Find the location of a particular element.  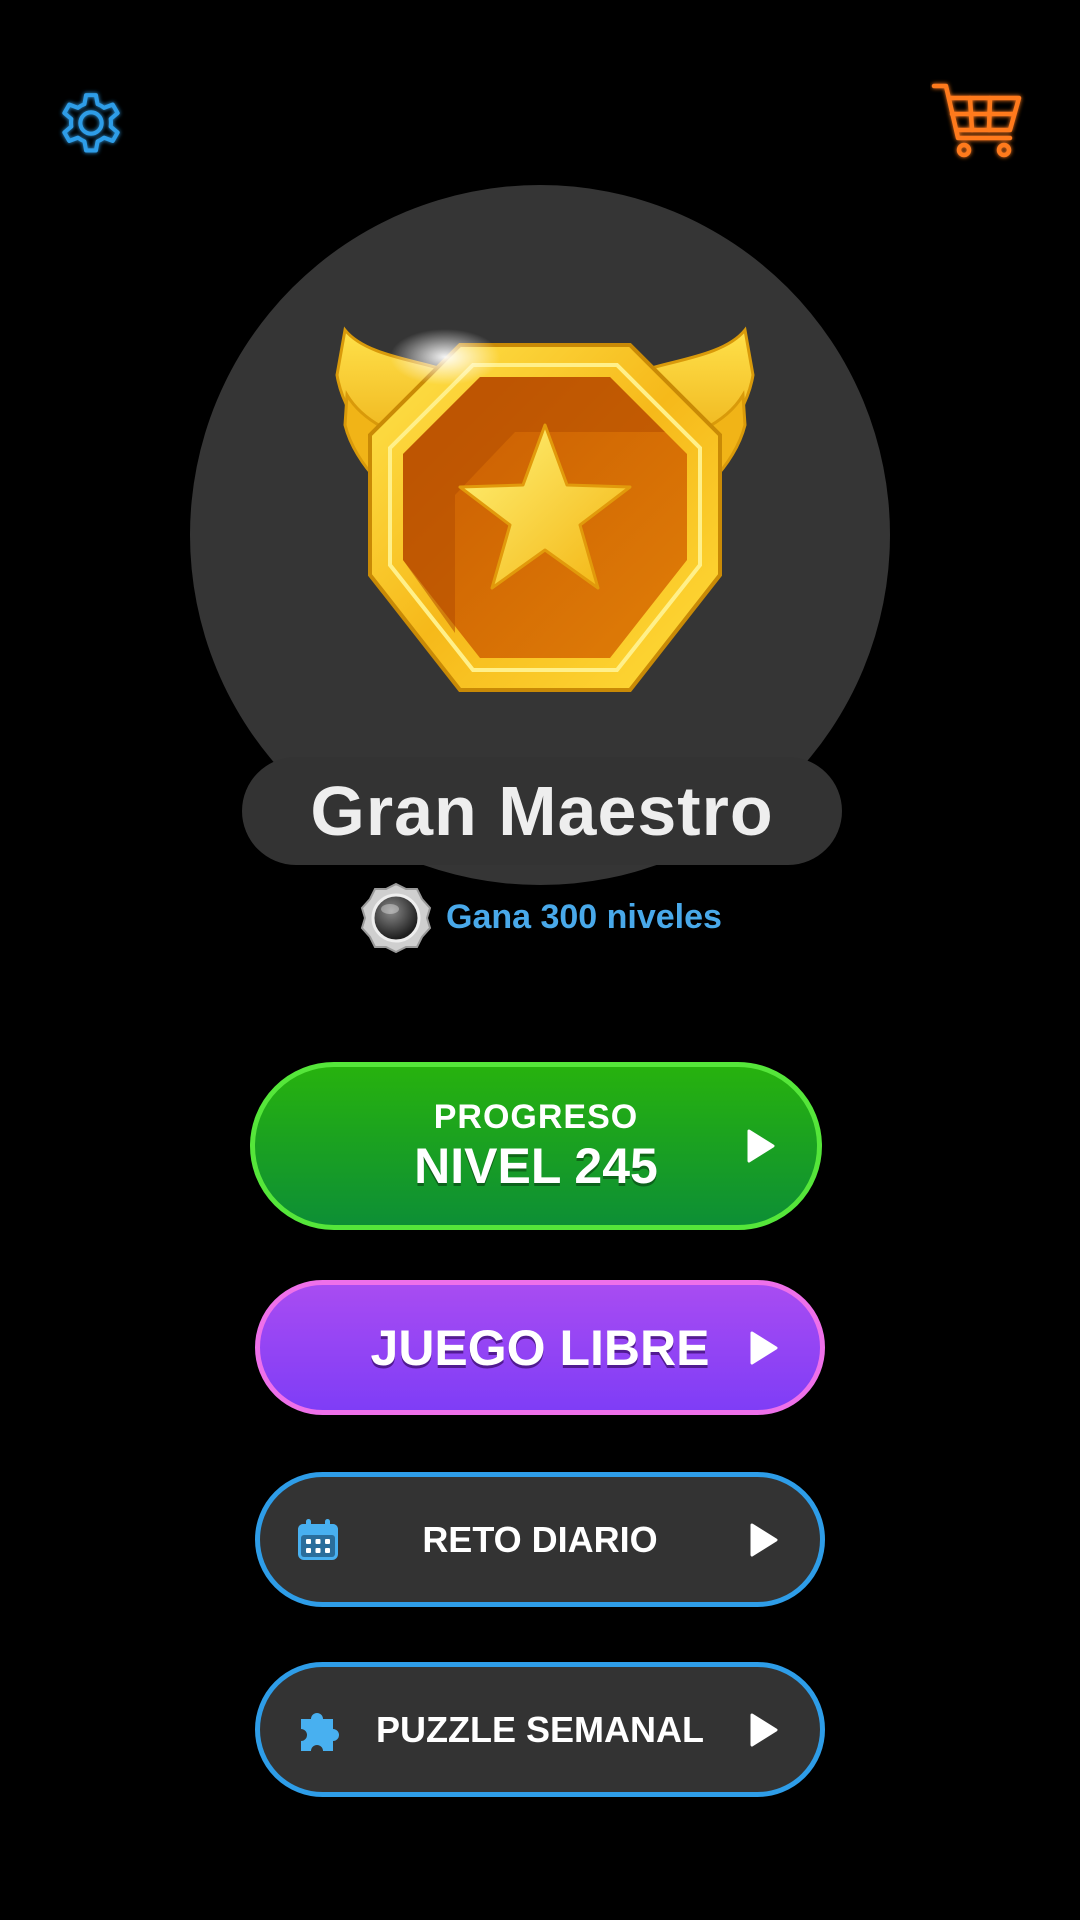

progress-level-button: PROGRESO NIVEL 245 is located at coordinates (536, 1146).